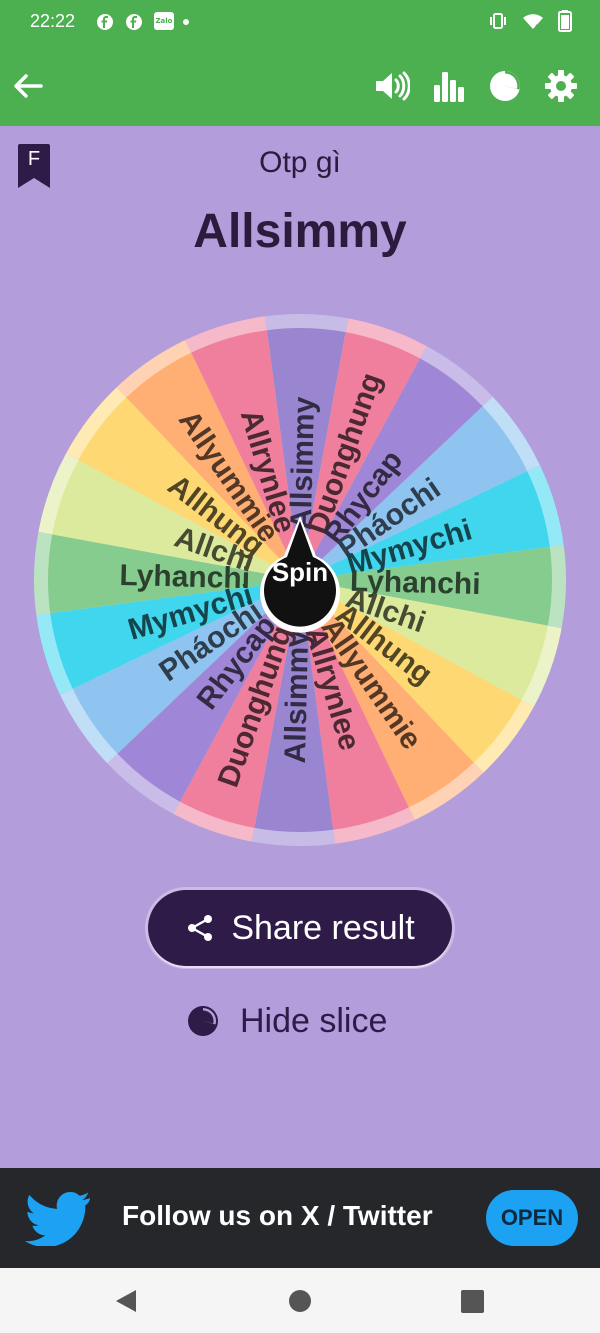 This screenshot has width=600, height=1333. I want to click on vibrate-icon, so click(498, 21).